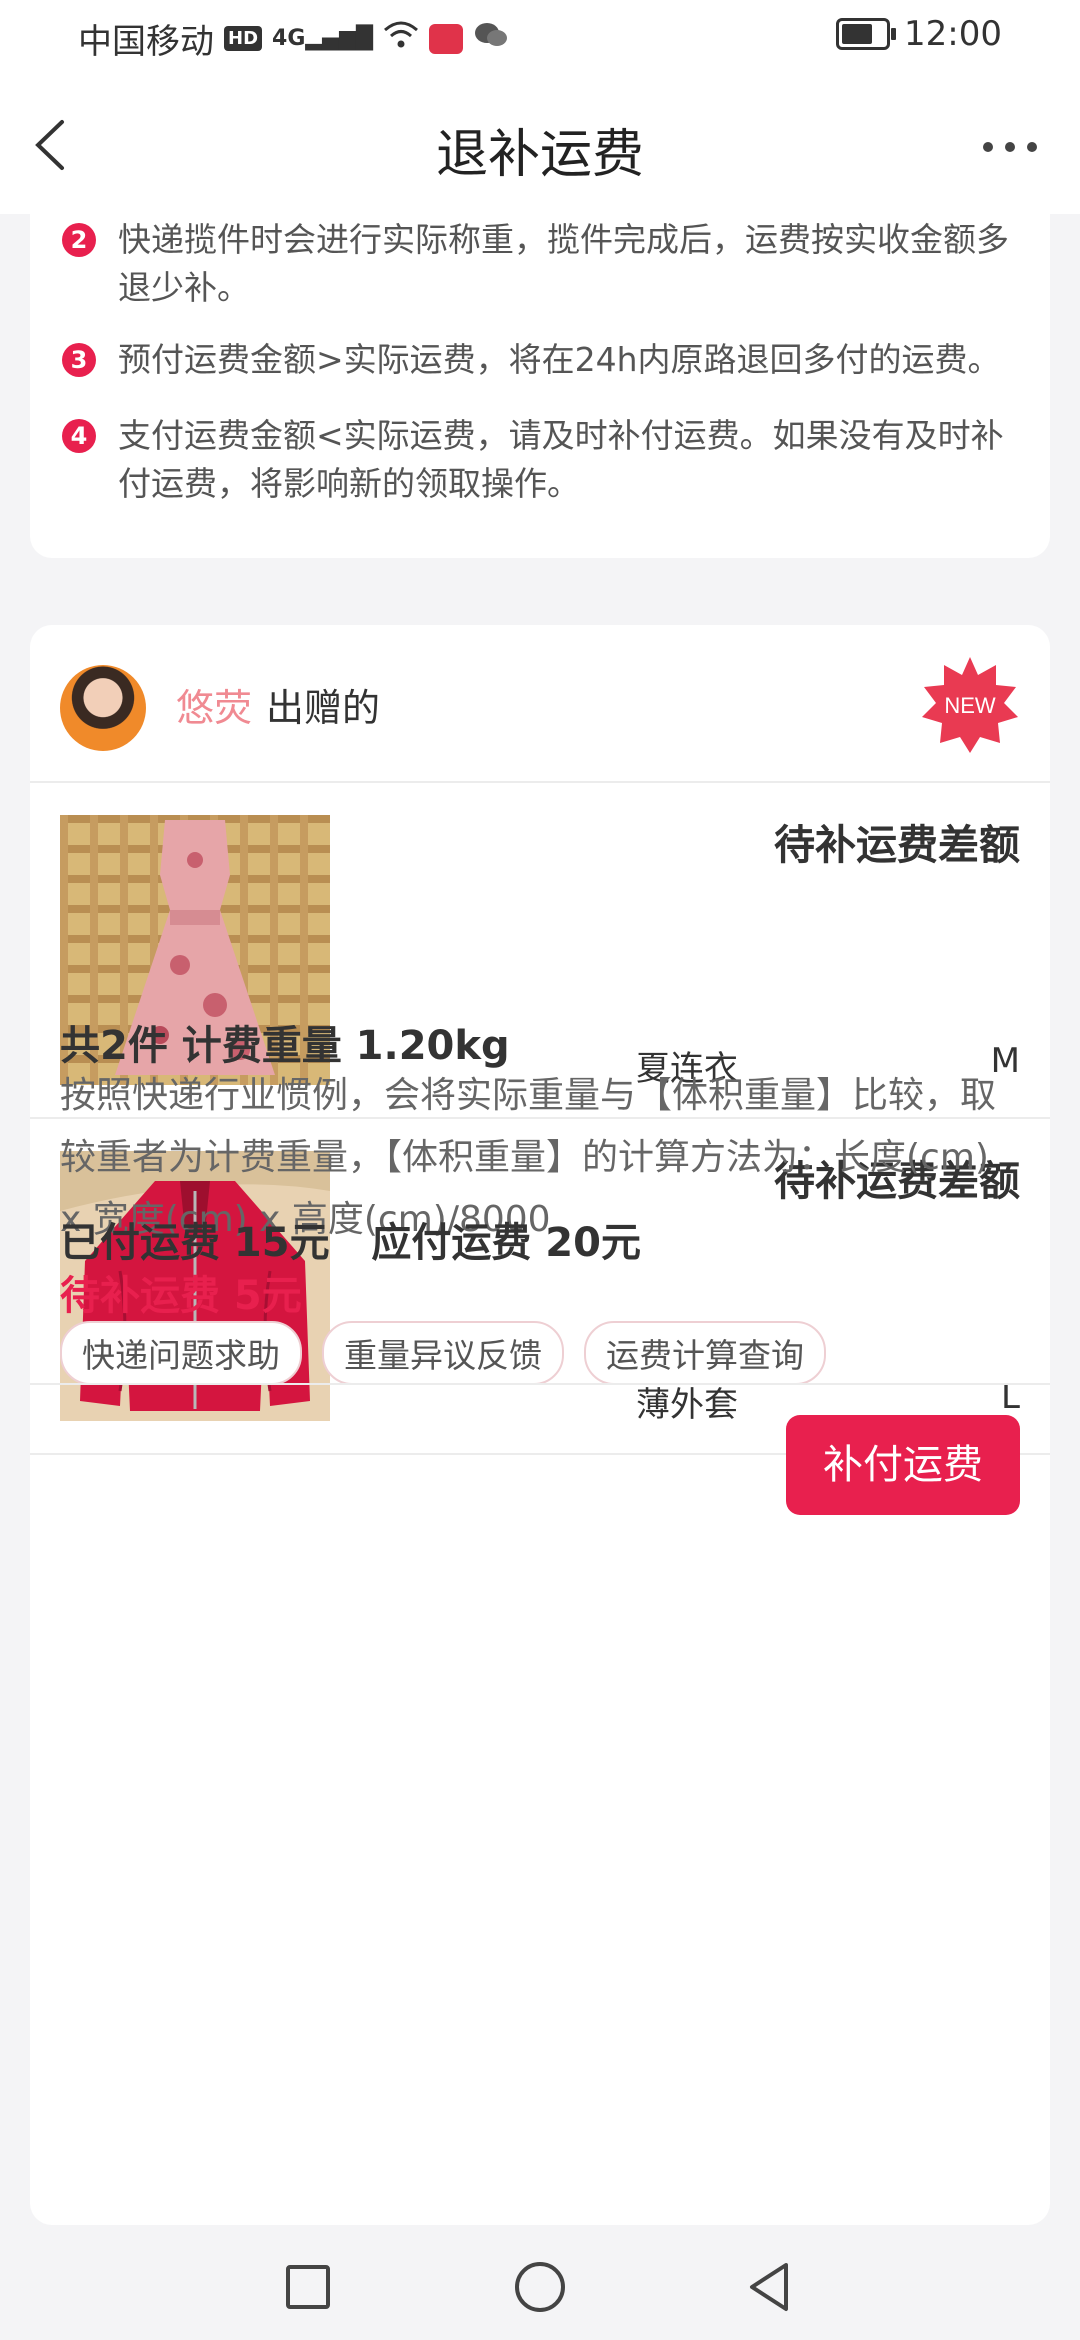  What do you see at coordinates (903, 1465) in the screenshot?
I see `pay-shipping-button: 补付运费` at bounding box center [903, 1465].